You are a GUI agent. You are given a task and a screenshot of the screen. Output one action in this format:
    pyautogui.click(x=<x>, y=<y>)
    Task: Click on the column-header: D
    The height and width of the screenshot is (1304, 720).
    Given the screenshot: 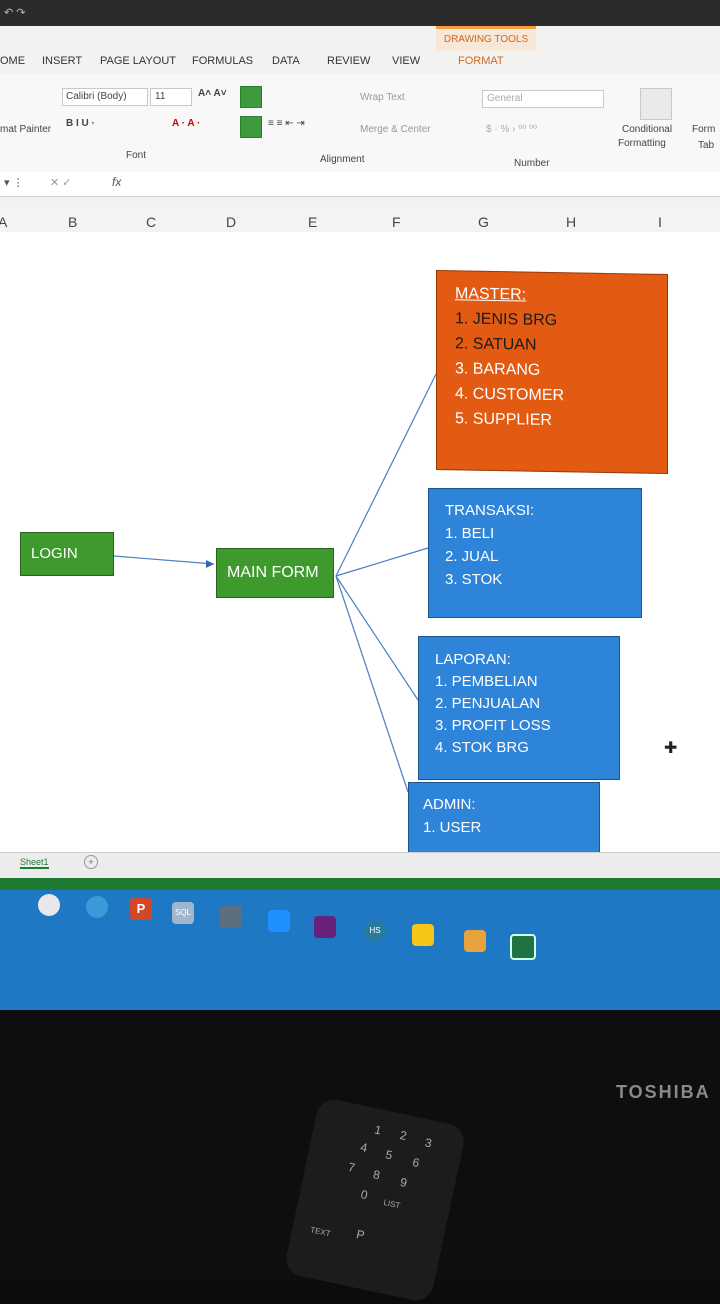 What is the action you would take?
    pyautogui.click(x=231, y=222)
    